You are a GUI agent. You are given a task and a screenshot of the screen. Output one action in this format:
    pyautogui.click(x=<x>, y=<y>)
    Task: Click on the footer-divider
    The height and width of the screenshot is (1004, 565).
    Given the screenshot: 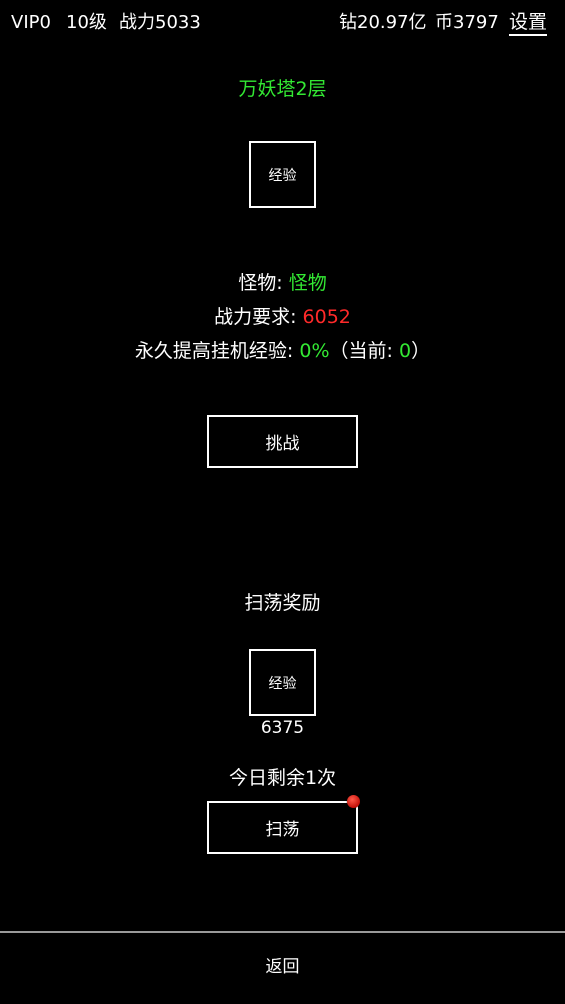 What is the action you would take?
    pyautogui.click(x=282, y=932)
    